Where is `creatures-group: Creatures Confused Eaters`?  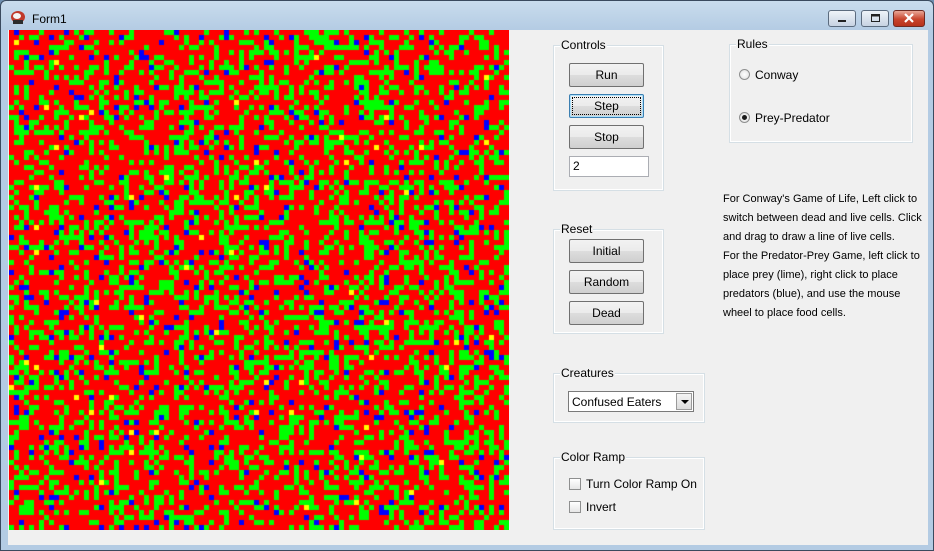 creatures-group: Creatures Confused Eaters is located at coordinates (629, 394).